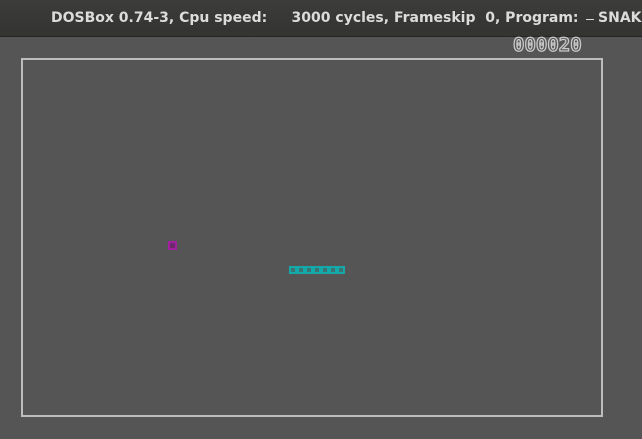  Describe the element at coordinates (547, 45) in the screenshot. I see `score-display: 000020` at that location.